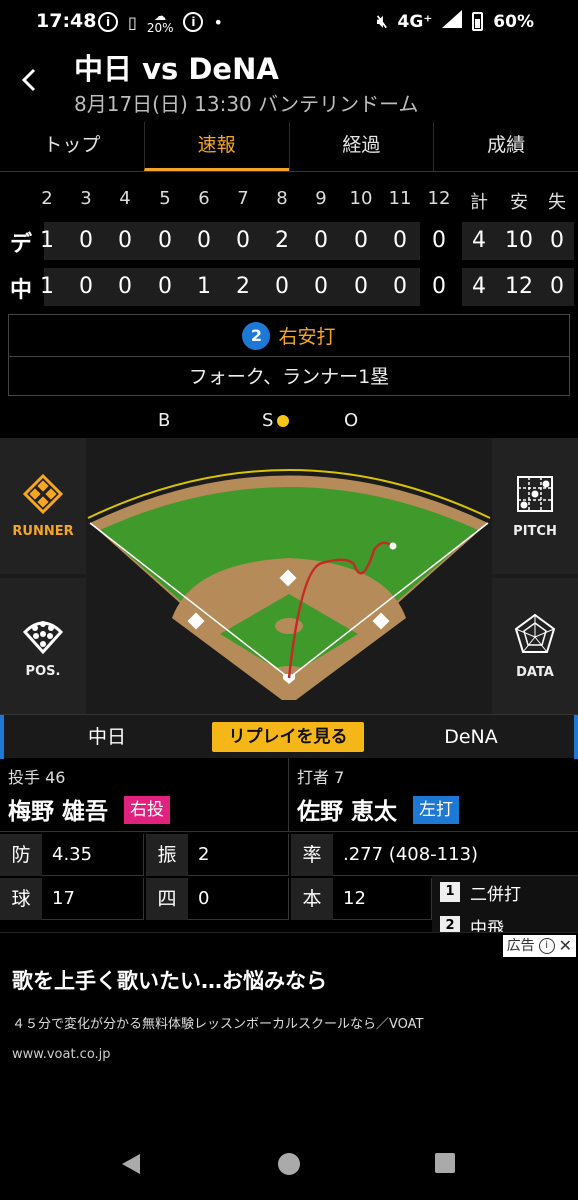 Image resolution: width=578 pixels, height=1200 pixels. What do you see at coordinates (312, 855) in the screenshot?
I see `stat-key: 率` at bounding box center [312, 855].